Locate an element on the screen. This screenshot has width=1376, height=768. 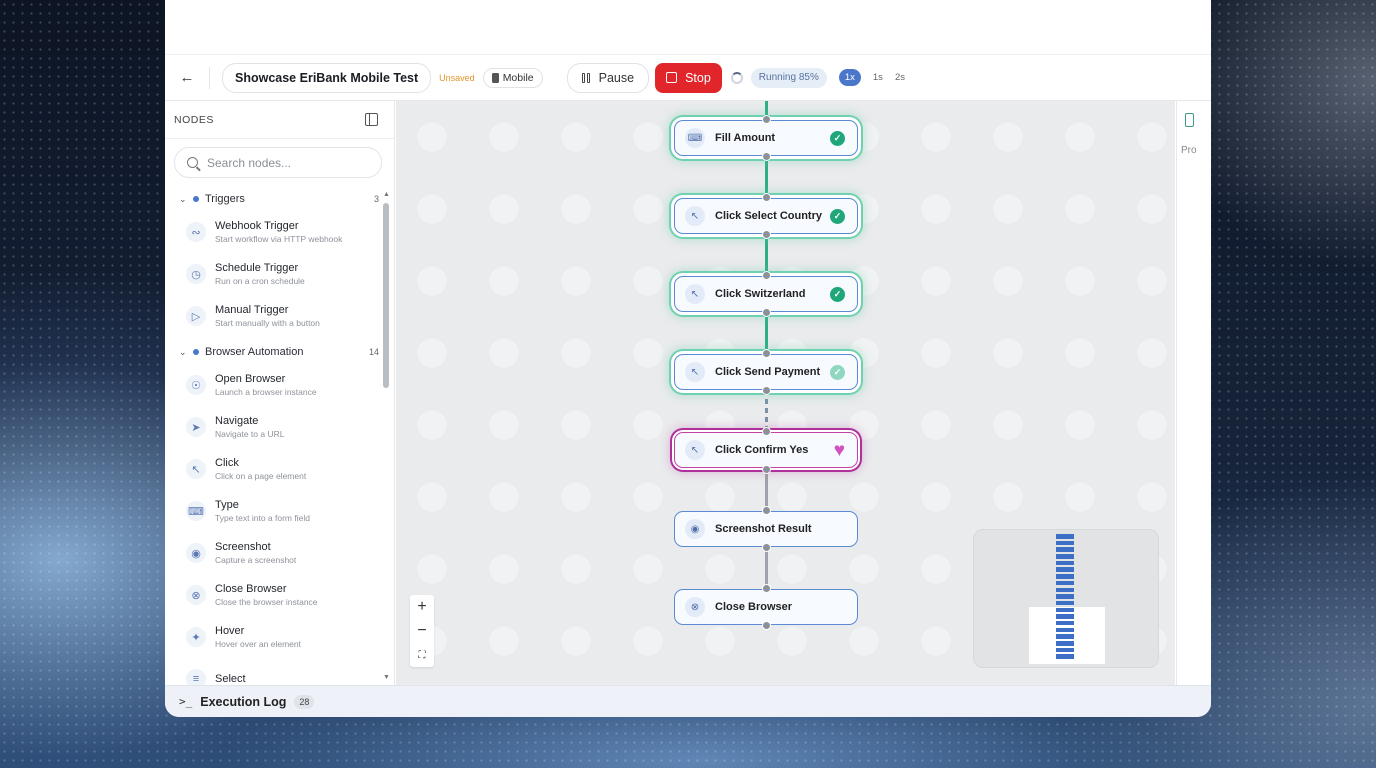
search-input is located at coordinates (287, 162).